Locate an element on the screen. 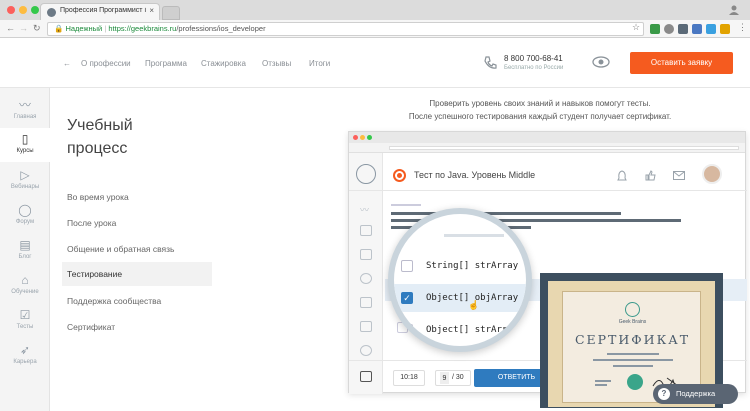  eye-icon is located at coordinates (601, 62).